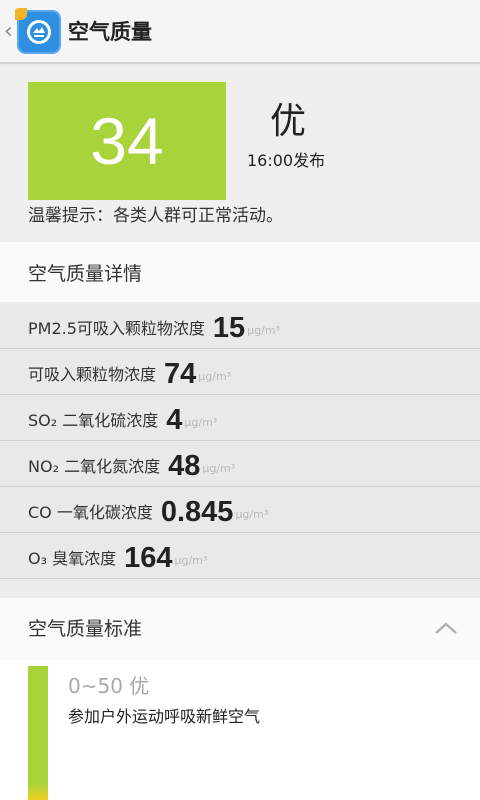 The image size is (480, 800). Describe the element at coordinates (446, 628) in the screenshot. I see `chevron-up-icon` at that location.